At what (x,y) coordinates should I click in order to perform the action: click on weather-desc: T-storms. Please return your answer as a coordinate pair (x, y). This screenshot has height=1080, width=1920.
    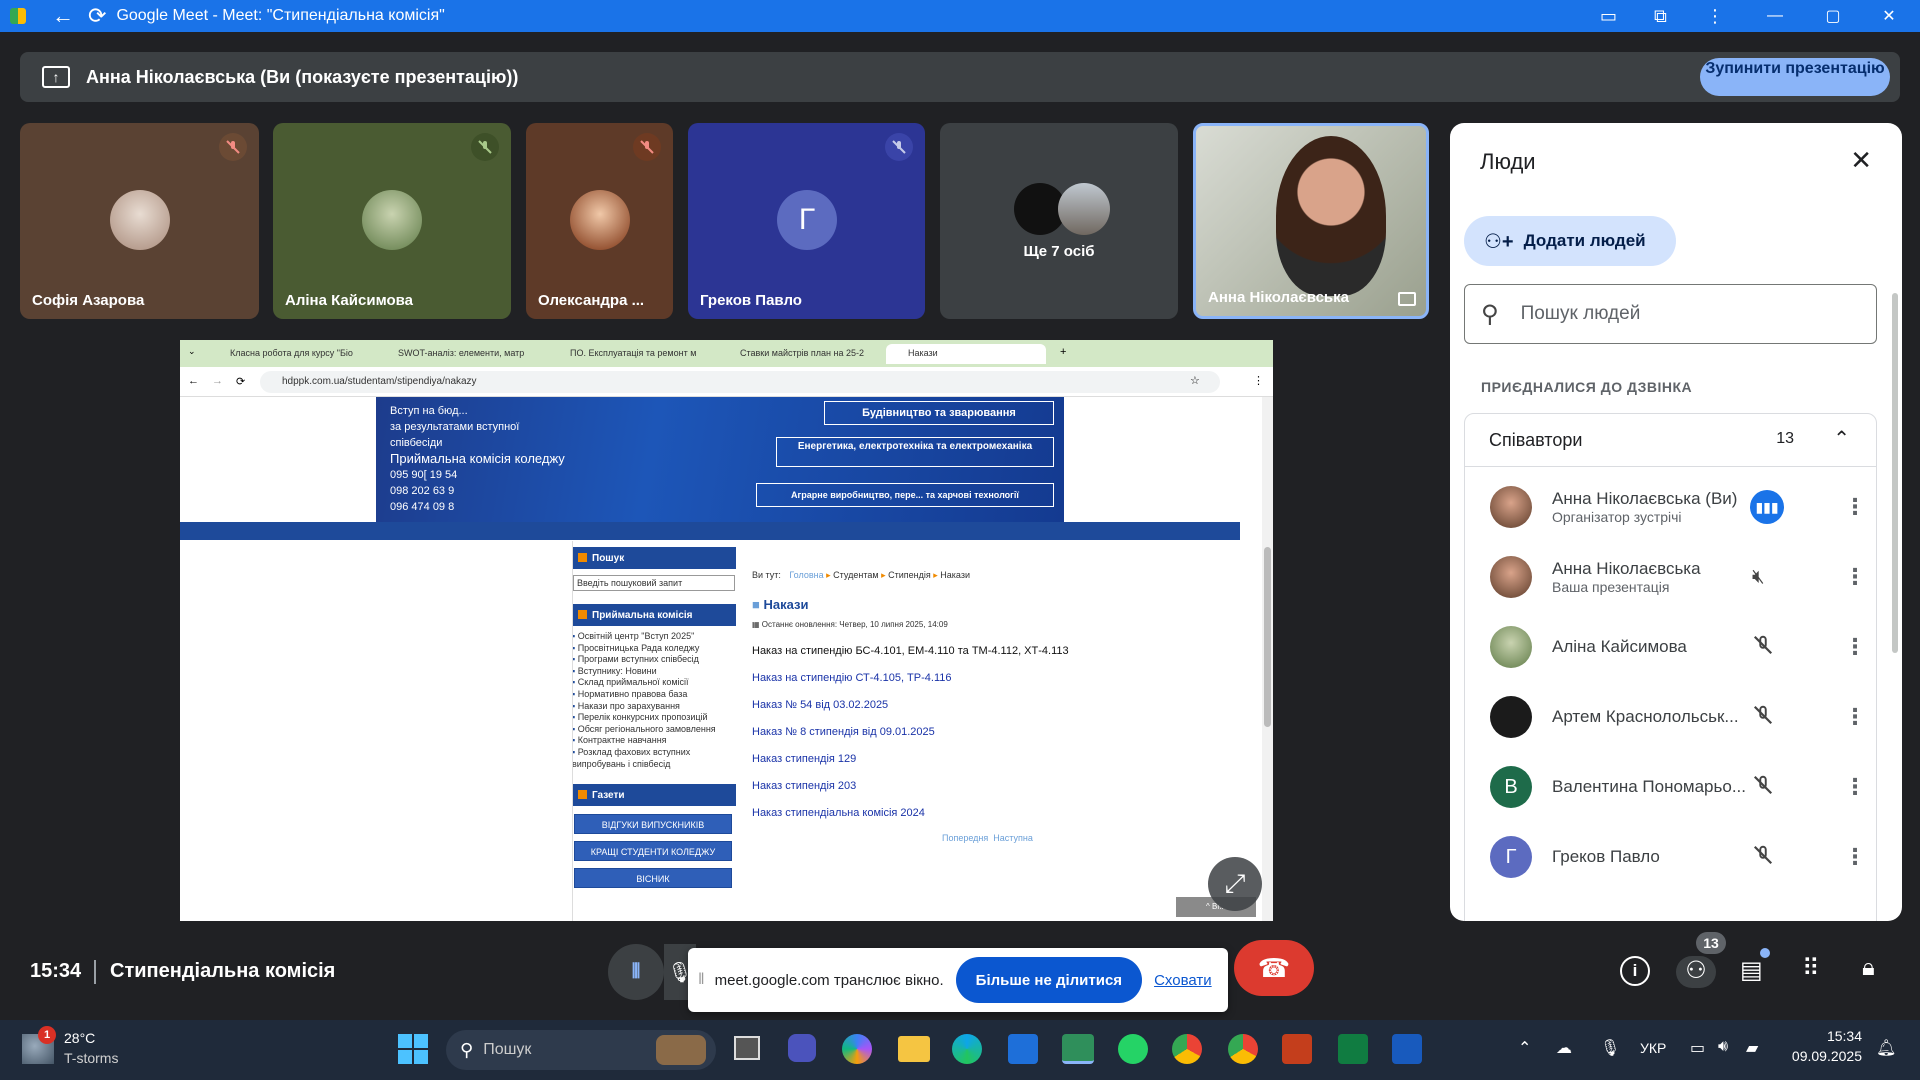
    Looking at the image, I should click on (91, 1058).